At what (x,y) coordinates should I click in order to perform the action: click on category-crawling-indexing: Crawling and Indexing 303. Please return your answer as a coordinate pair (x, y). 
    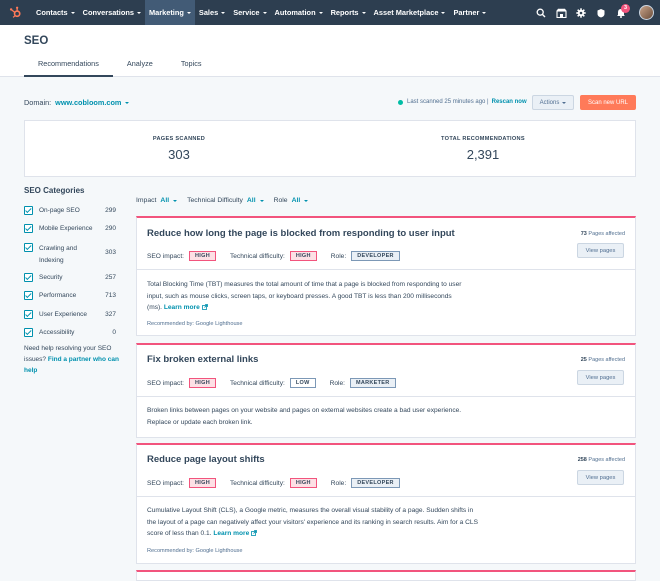
    Looking at the image, I should click on (70, 254).